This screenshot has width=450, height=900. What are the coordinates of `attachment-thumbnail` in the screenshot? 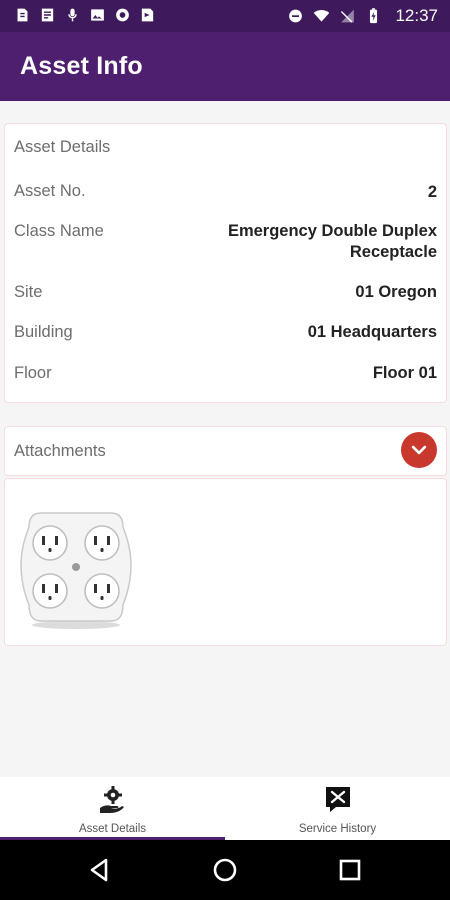 It's located at (76, 569).